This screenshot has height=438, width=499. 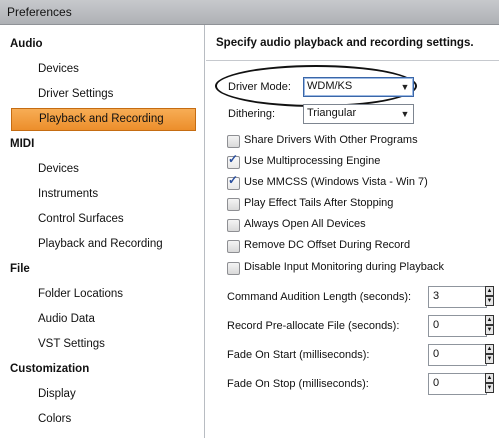 I want to click on audition-length-input: 3, so click(x=457, y=297).